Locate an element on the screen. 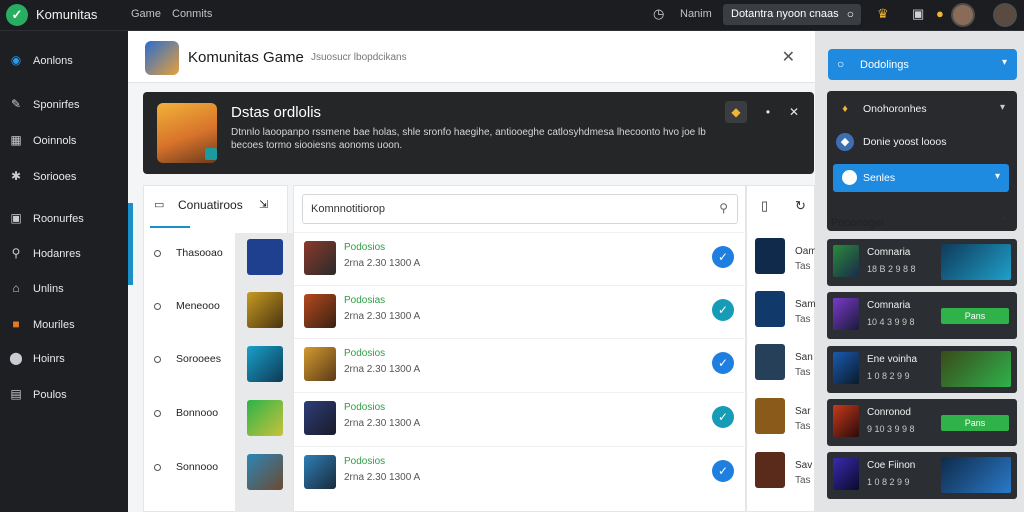  weapon-thumbnail-icon is located at coordinates (265, 364).